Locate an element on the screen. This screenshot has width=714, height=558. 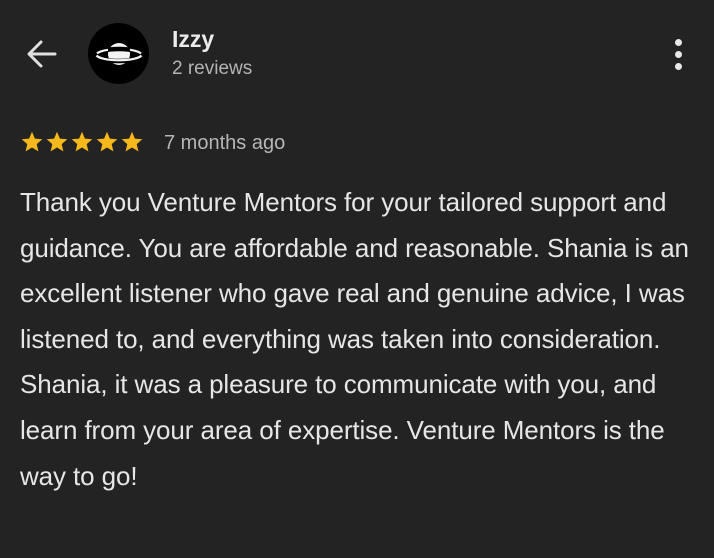
back-button is located at coordinates (42, 54).